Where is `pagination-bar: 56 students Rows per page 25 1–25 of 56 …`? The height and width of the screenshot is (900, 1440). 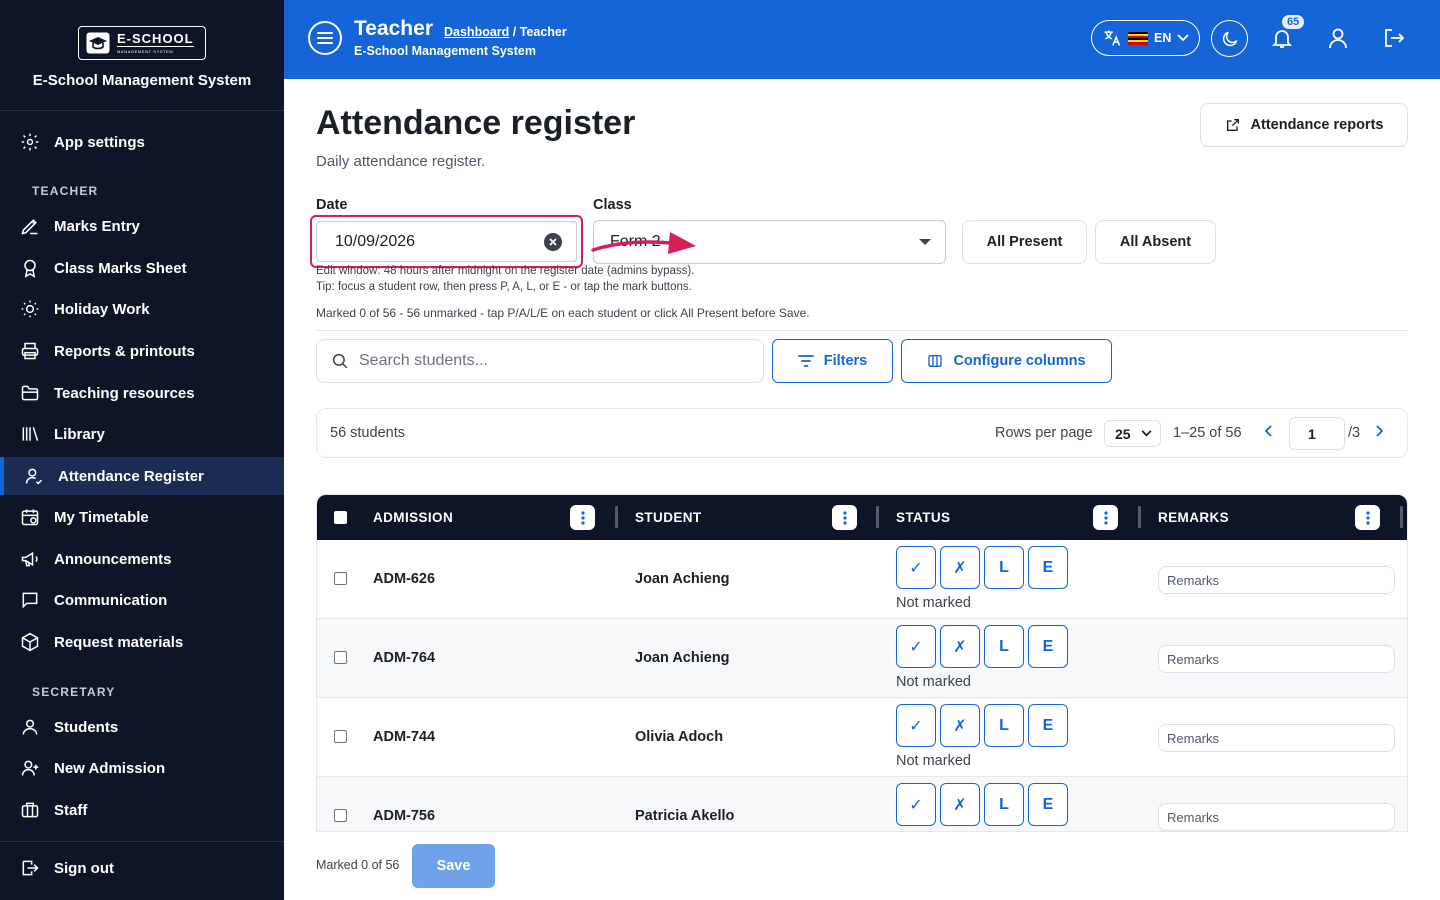 pagination-bar: 56 students Rows per page 25 1–25 of 56 … is located at coordinates (862, 433).